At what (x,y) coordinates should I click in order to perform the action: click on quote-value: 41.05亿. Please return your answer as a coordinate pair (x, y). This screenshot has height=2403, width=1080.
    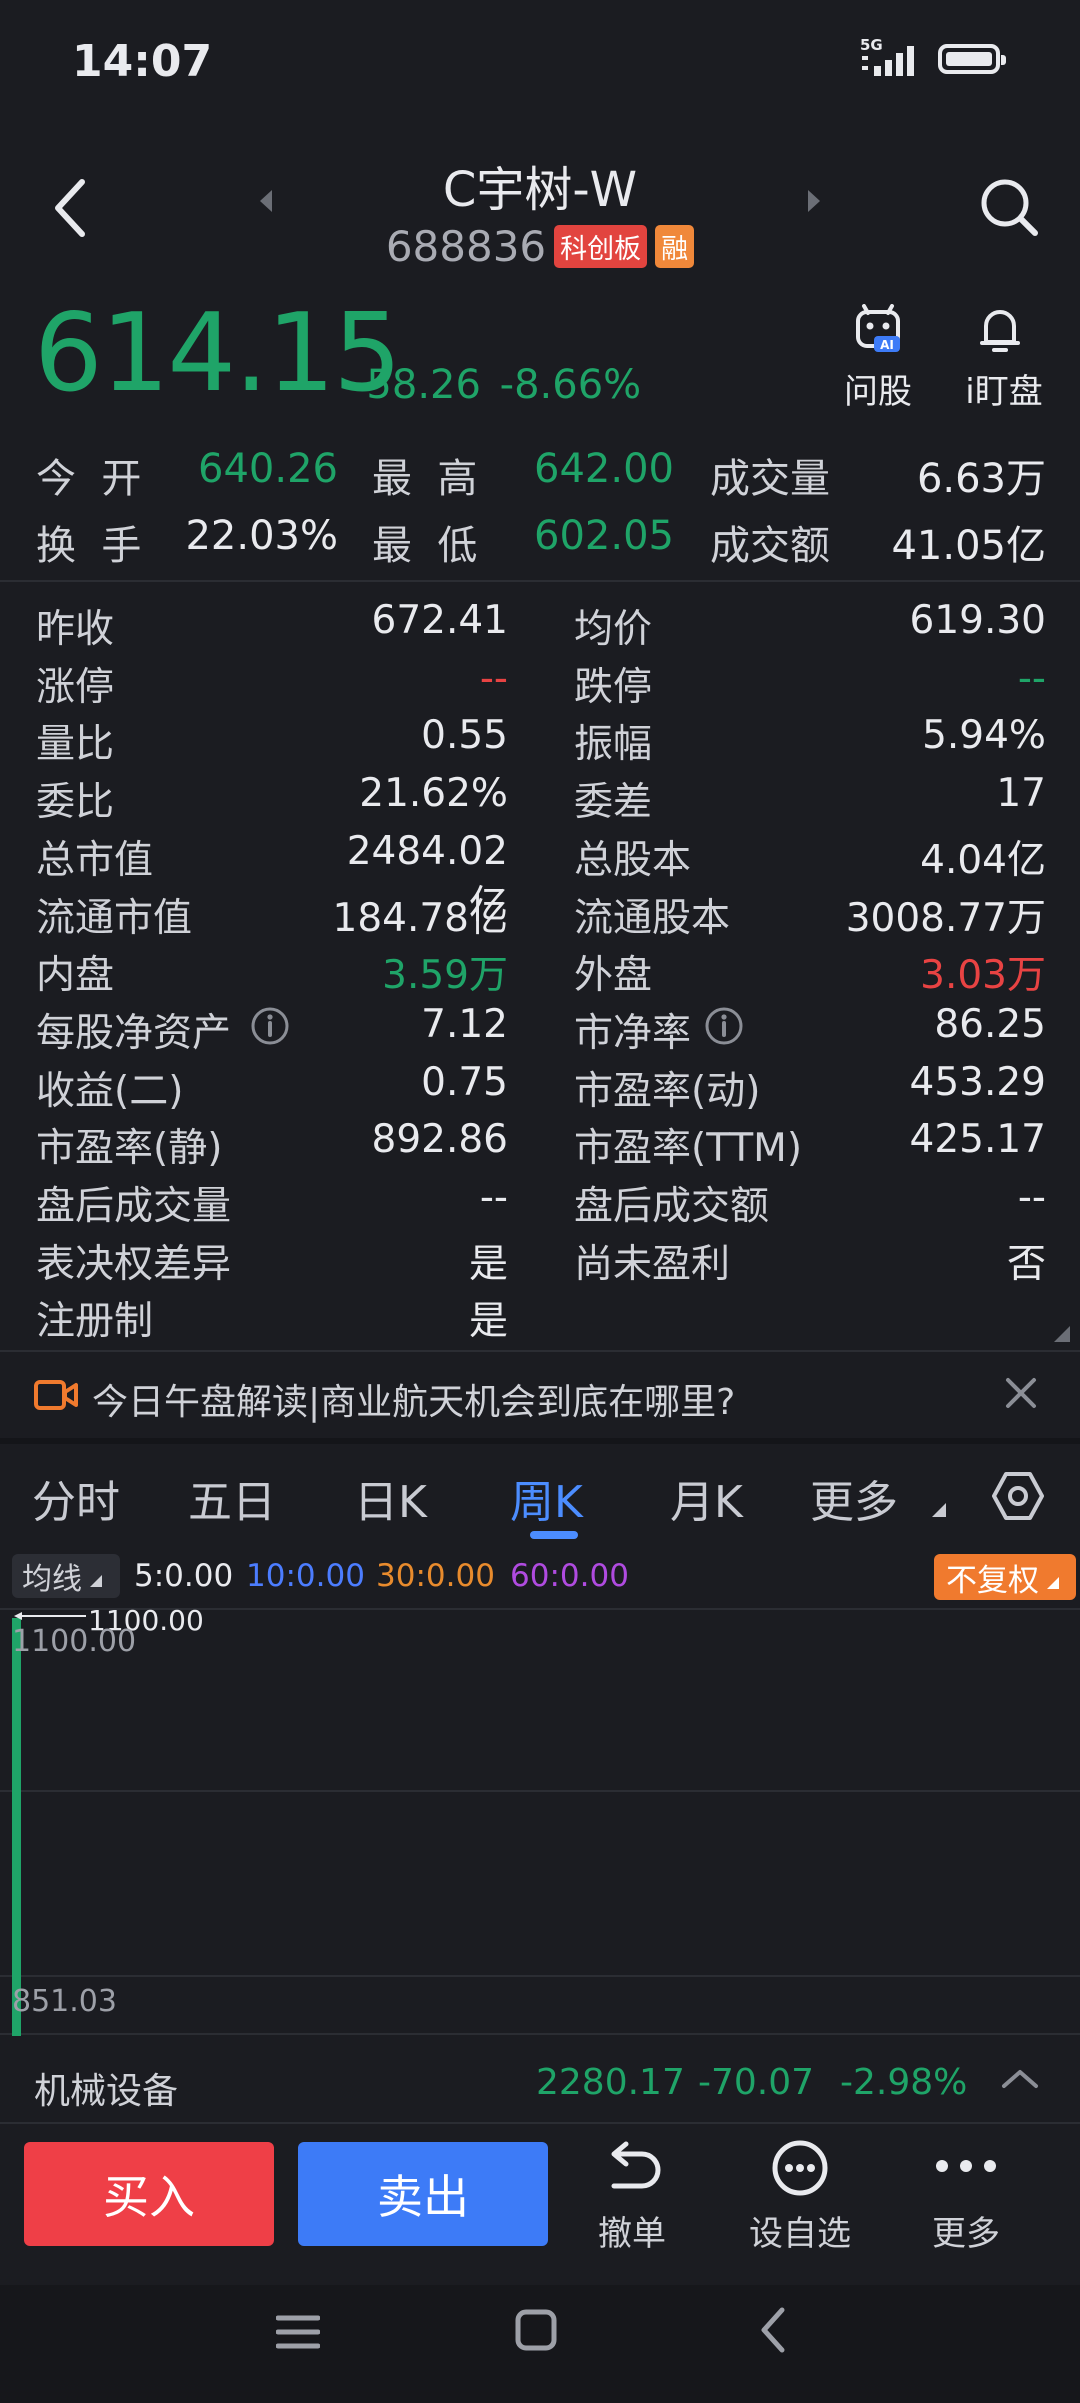
    Looking at the image, I should click on (968, 546).